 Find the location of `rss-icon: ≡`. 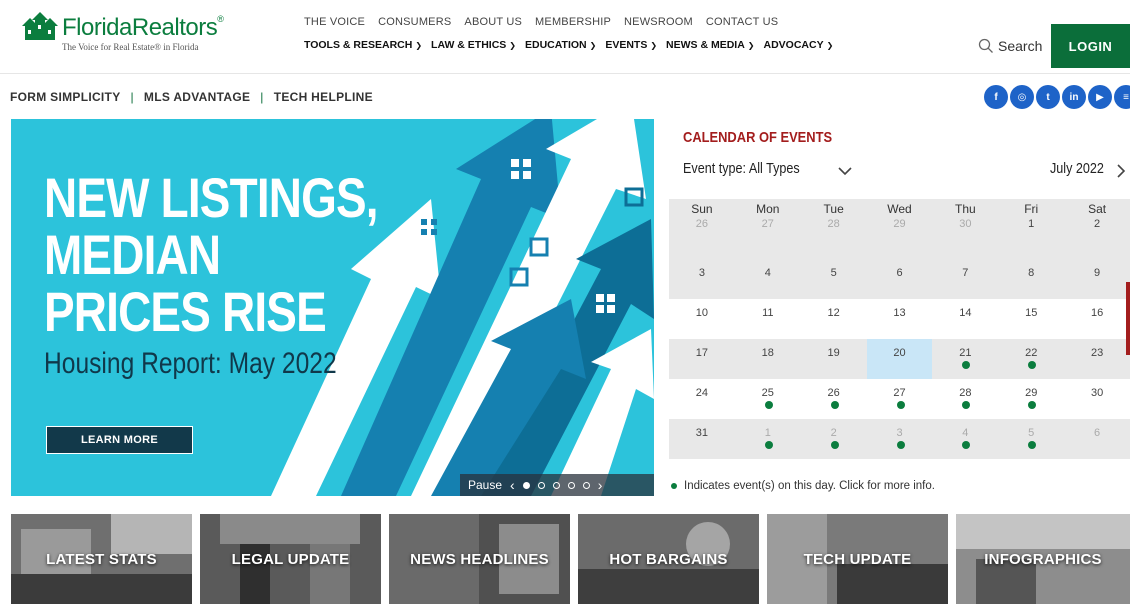

rss-icon: ≡ is located at coordinates (1122, 97).